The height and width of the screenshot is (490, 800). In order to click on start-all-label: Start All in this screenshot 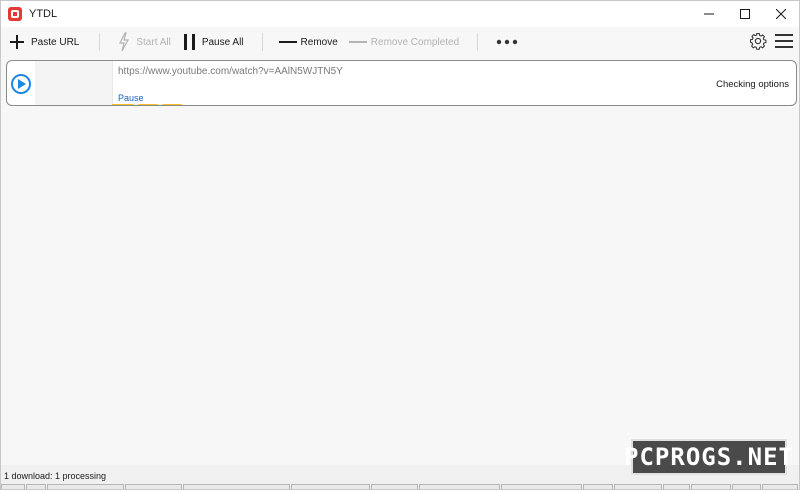, I will do `click(153, 42)`.